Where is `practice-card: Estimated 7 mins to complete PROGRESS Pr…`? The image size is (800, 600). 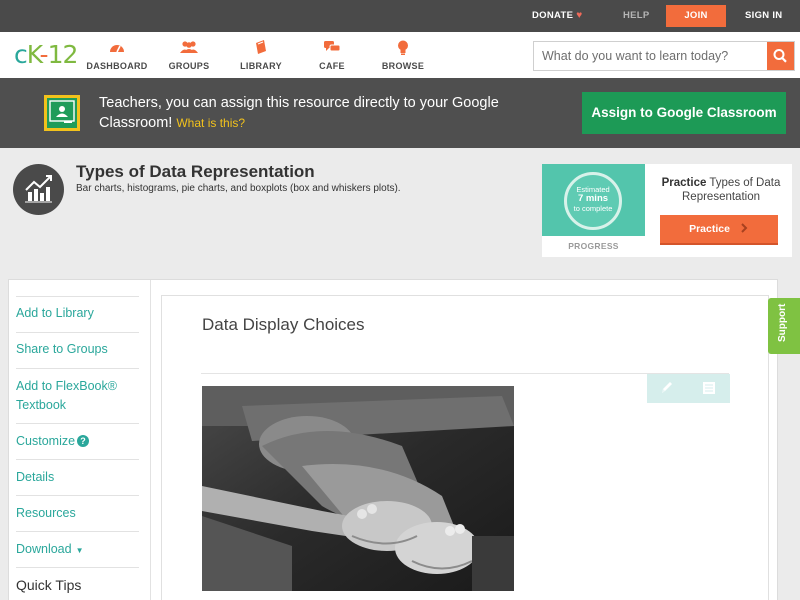 practice-card: Estimated 7 mins to complete PROGRESS Pr… is located at coordinates (667, 210).